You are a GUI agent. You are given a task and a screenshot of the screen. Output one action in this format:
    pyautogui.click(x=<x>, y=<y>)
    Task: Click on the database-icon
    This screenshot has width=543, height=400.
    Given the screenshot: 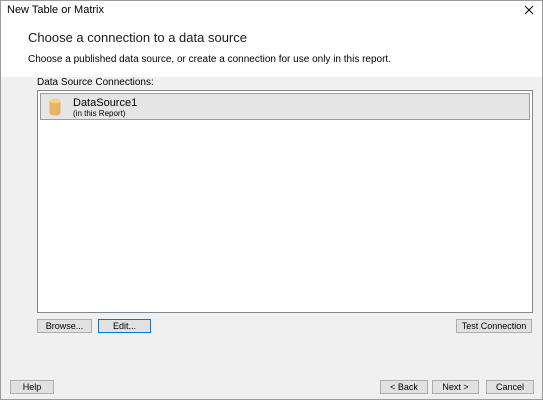 What is the action you would take?
    pyautogui.click(x=55, y=107)
    